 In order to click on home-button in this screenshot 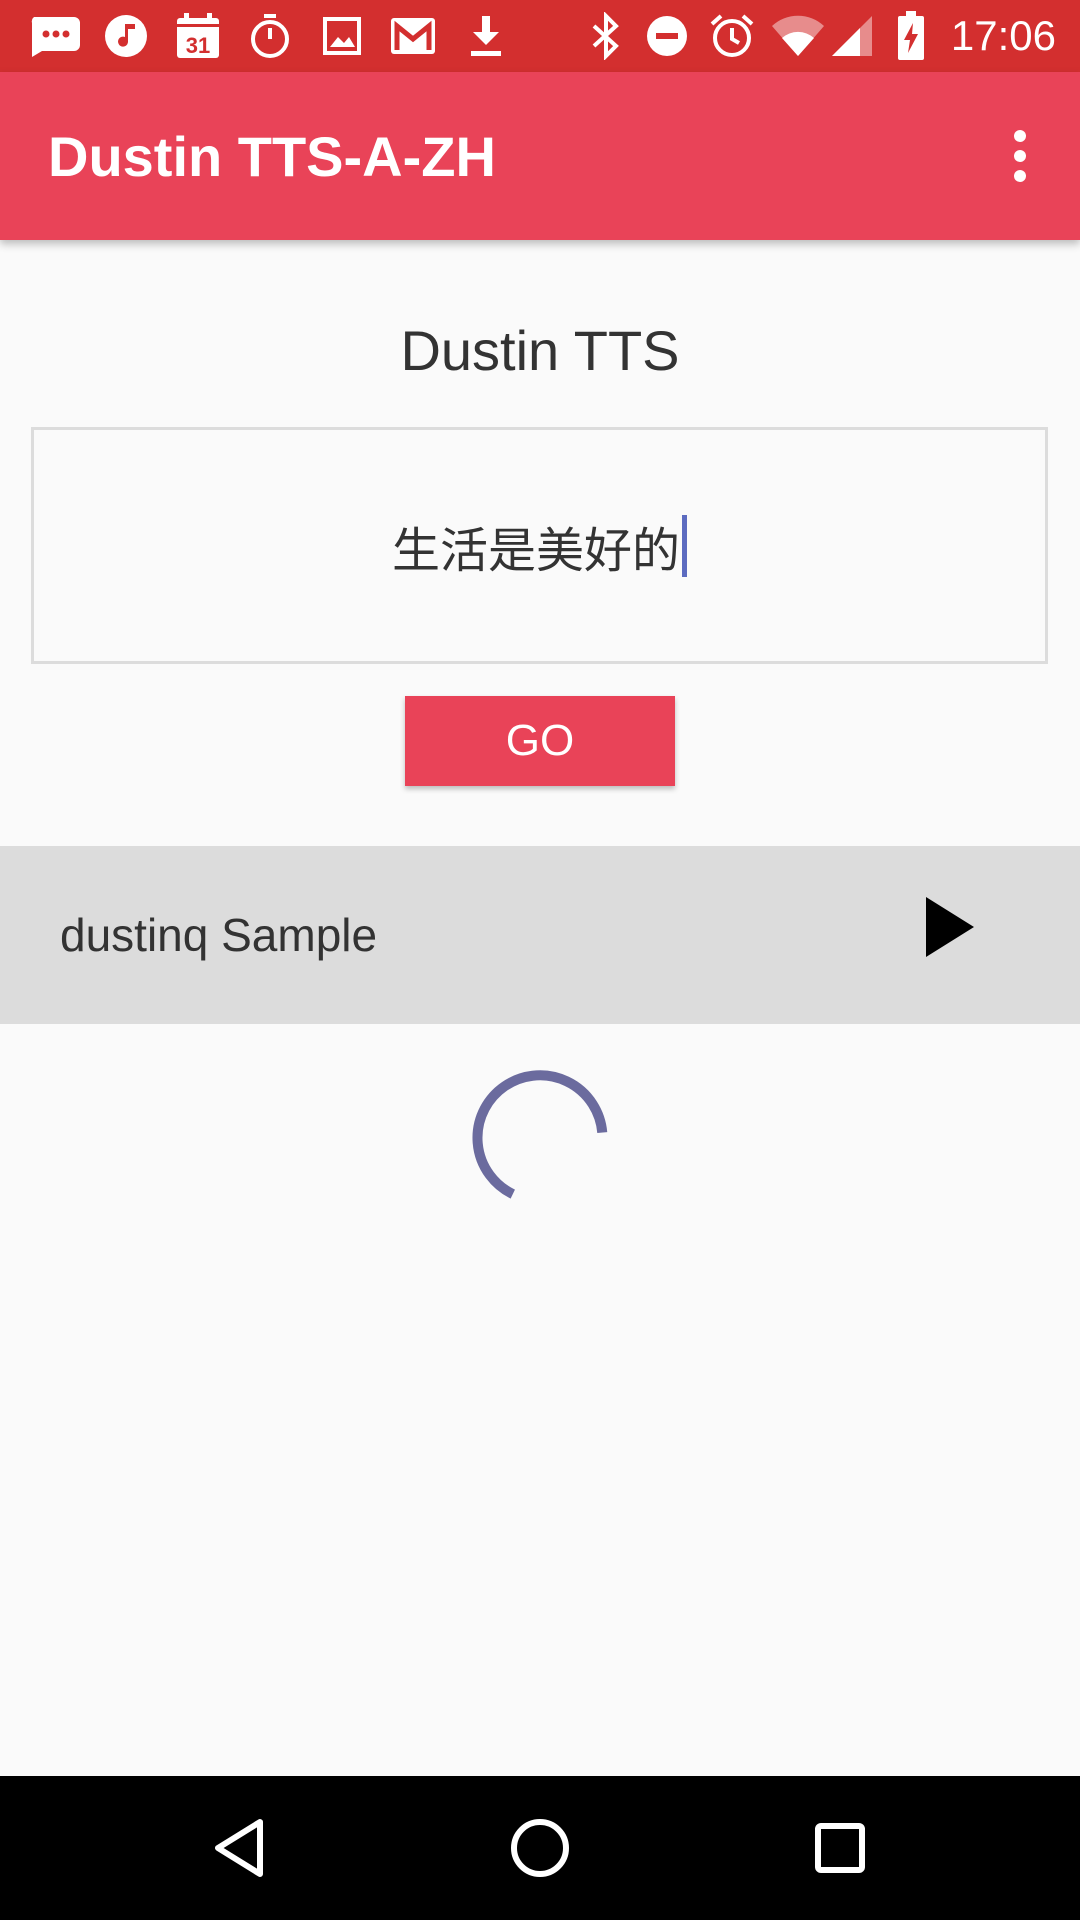, I will do `click(540, 1848)`.